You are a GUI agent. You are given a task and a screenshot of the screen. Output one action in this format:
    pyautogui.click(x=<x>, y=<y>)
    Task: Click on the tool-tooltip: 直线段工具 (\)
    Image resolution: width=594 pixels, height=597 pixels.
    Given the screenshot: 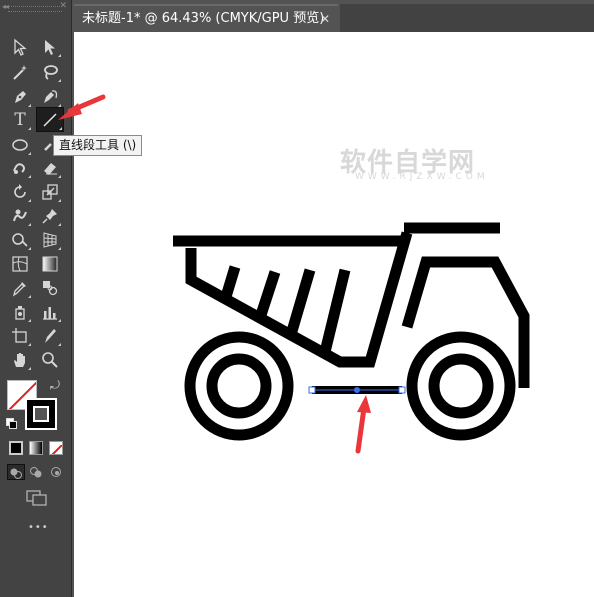 What is the action you would take?
    pyautogui.click(x=98, y=145)
    